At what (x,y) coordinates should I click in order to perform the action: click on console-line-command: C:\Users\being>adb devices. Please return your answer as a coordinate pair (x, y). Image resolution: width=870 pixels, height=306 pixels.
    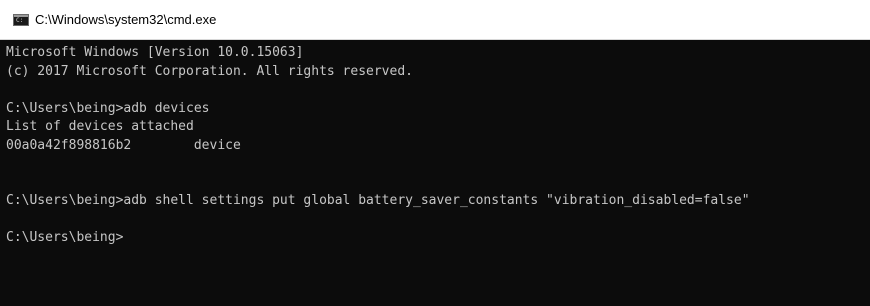
    Looking at the image, I should click on (108, 108).